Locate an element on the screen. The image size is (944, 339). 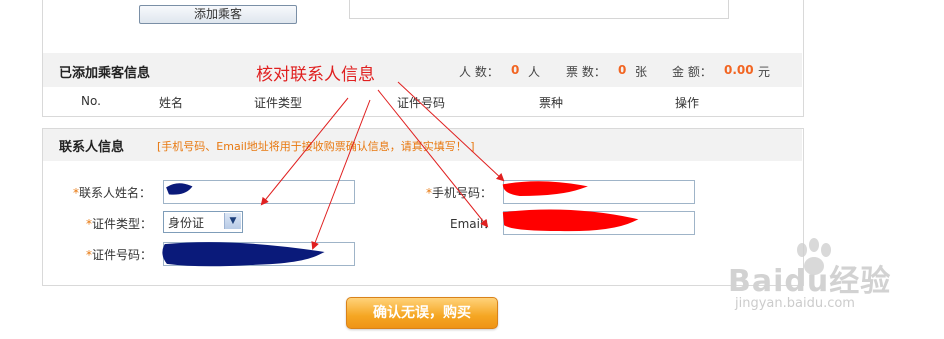
confirm-purchase-button: 确认无误，购买 is located at coordinates (422, 313).